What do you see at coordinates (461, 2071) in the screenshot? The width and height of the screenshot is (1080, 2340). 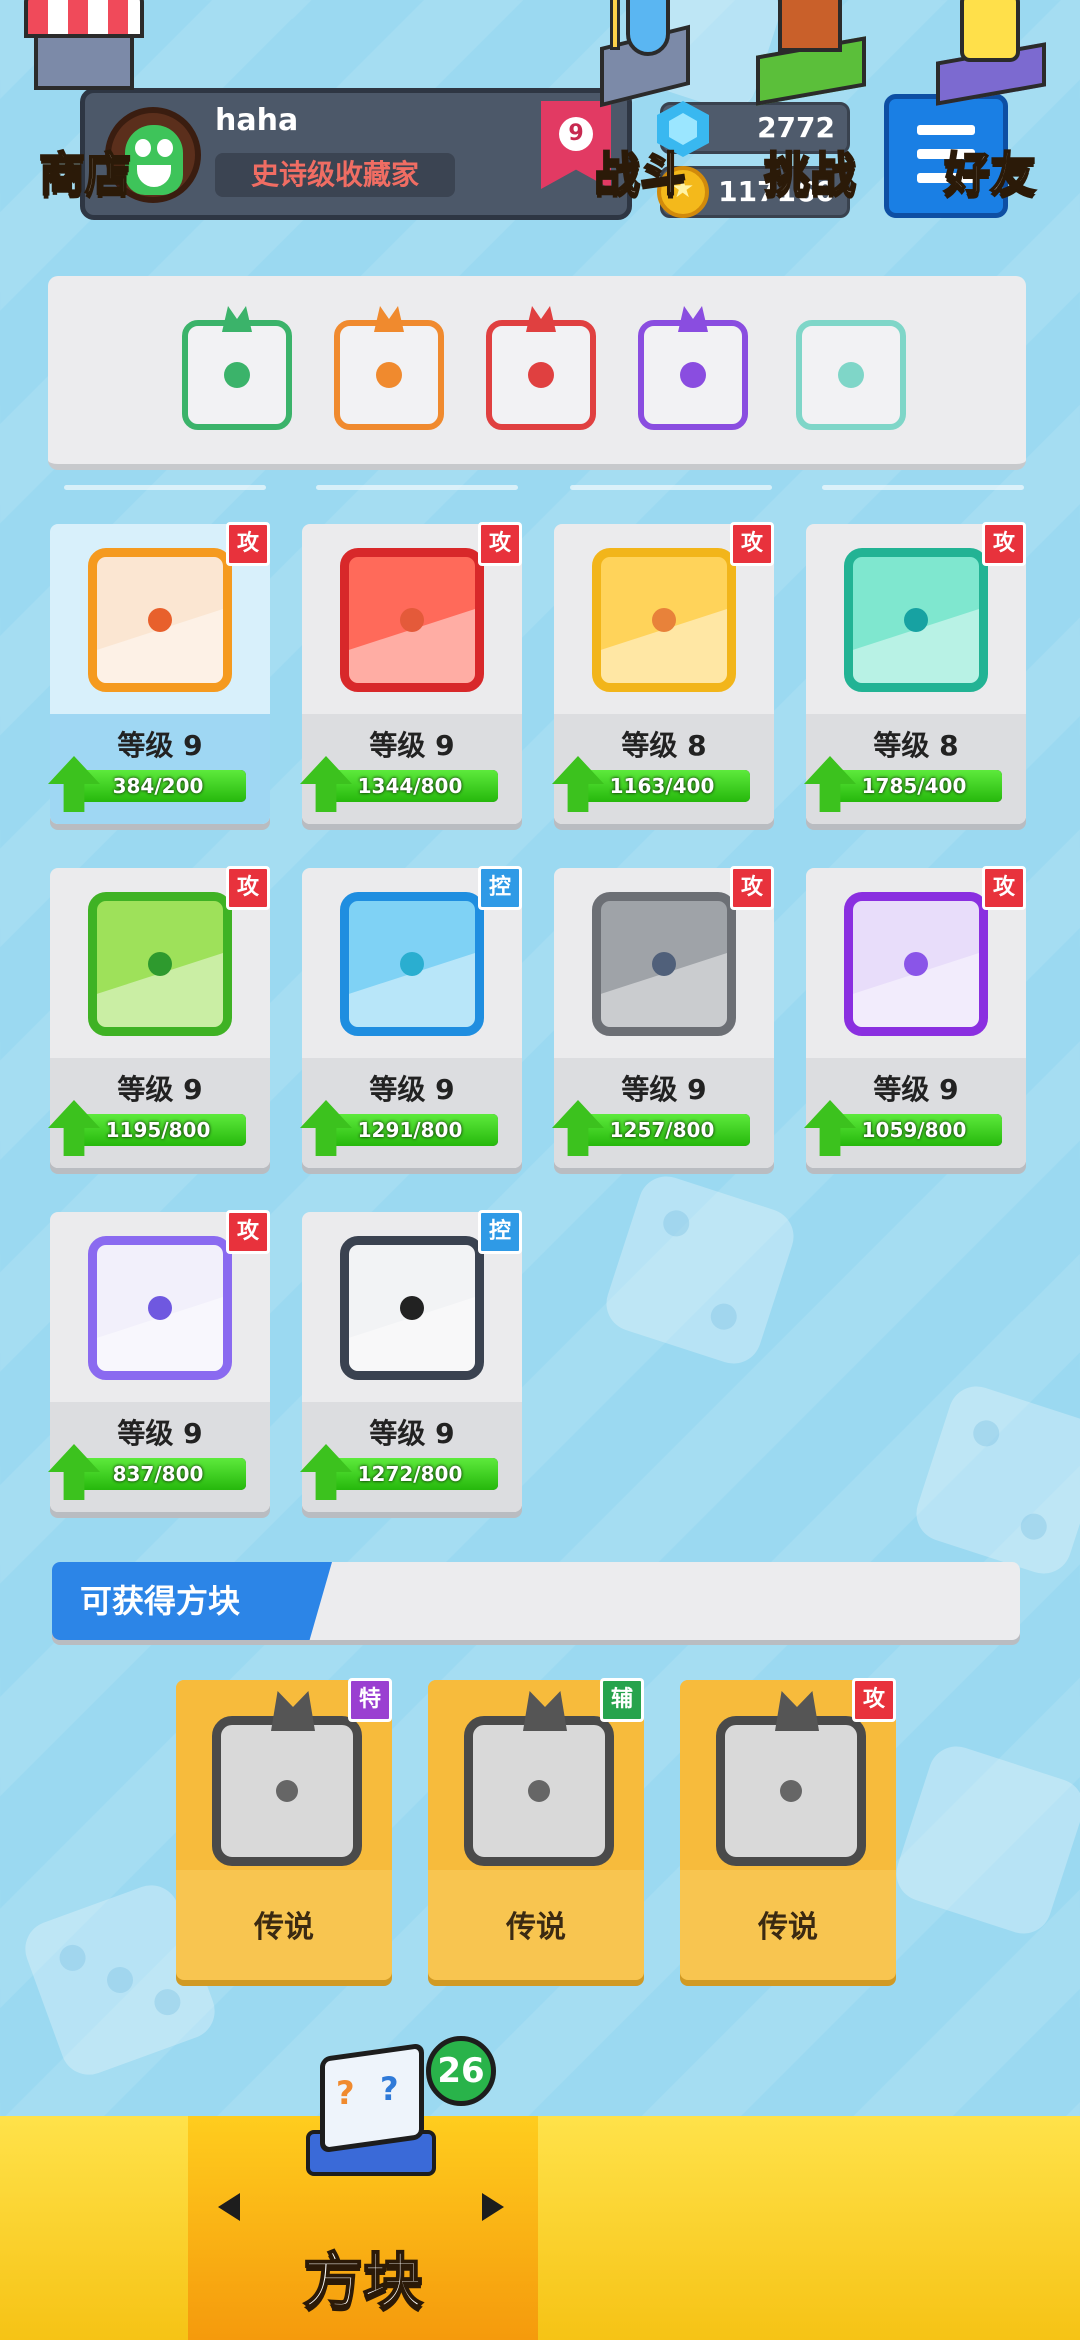 I see `blocks-count-badge: 26` at bounding box center [461, 2071].